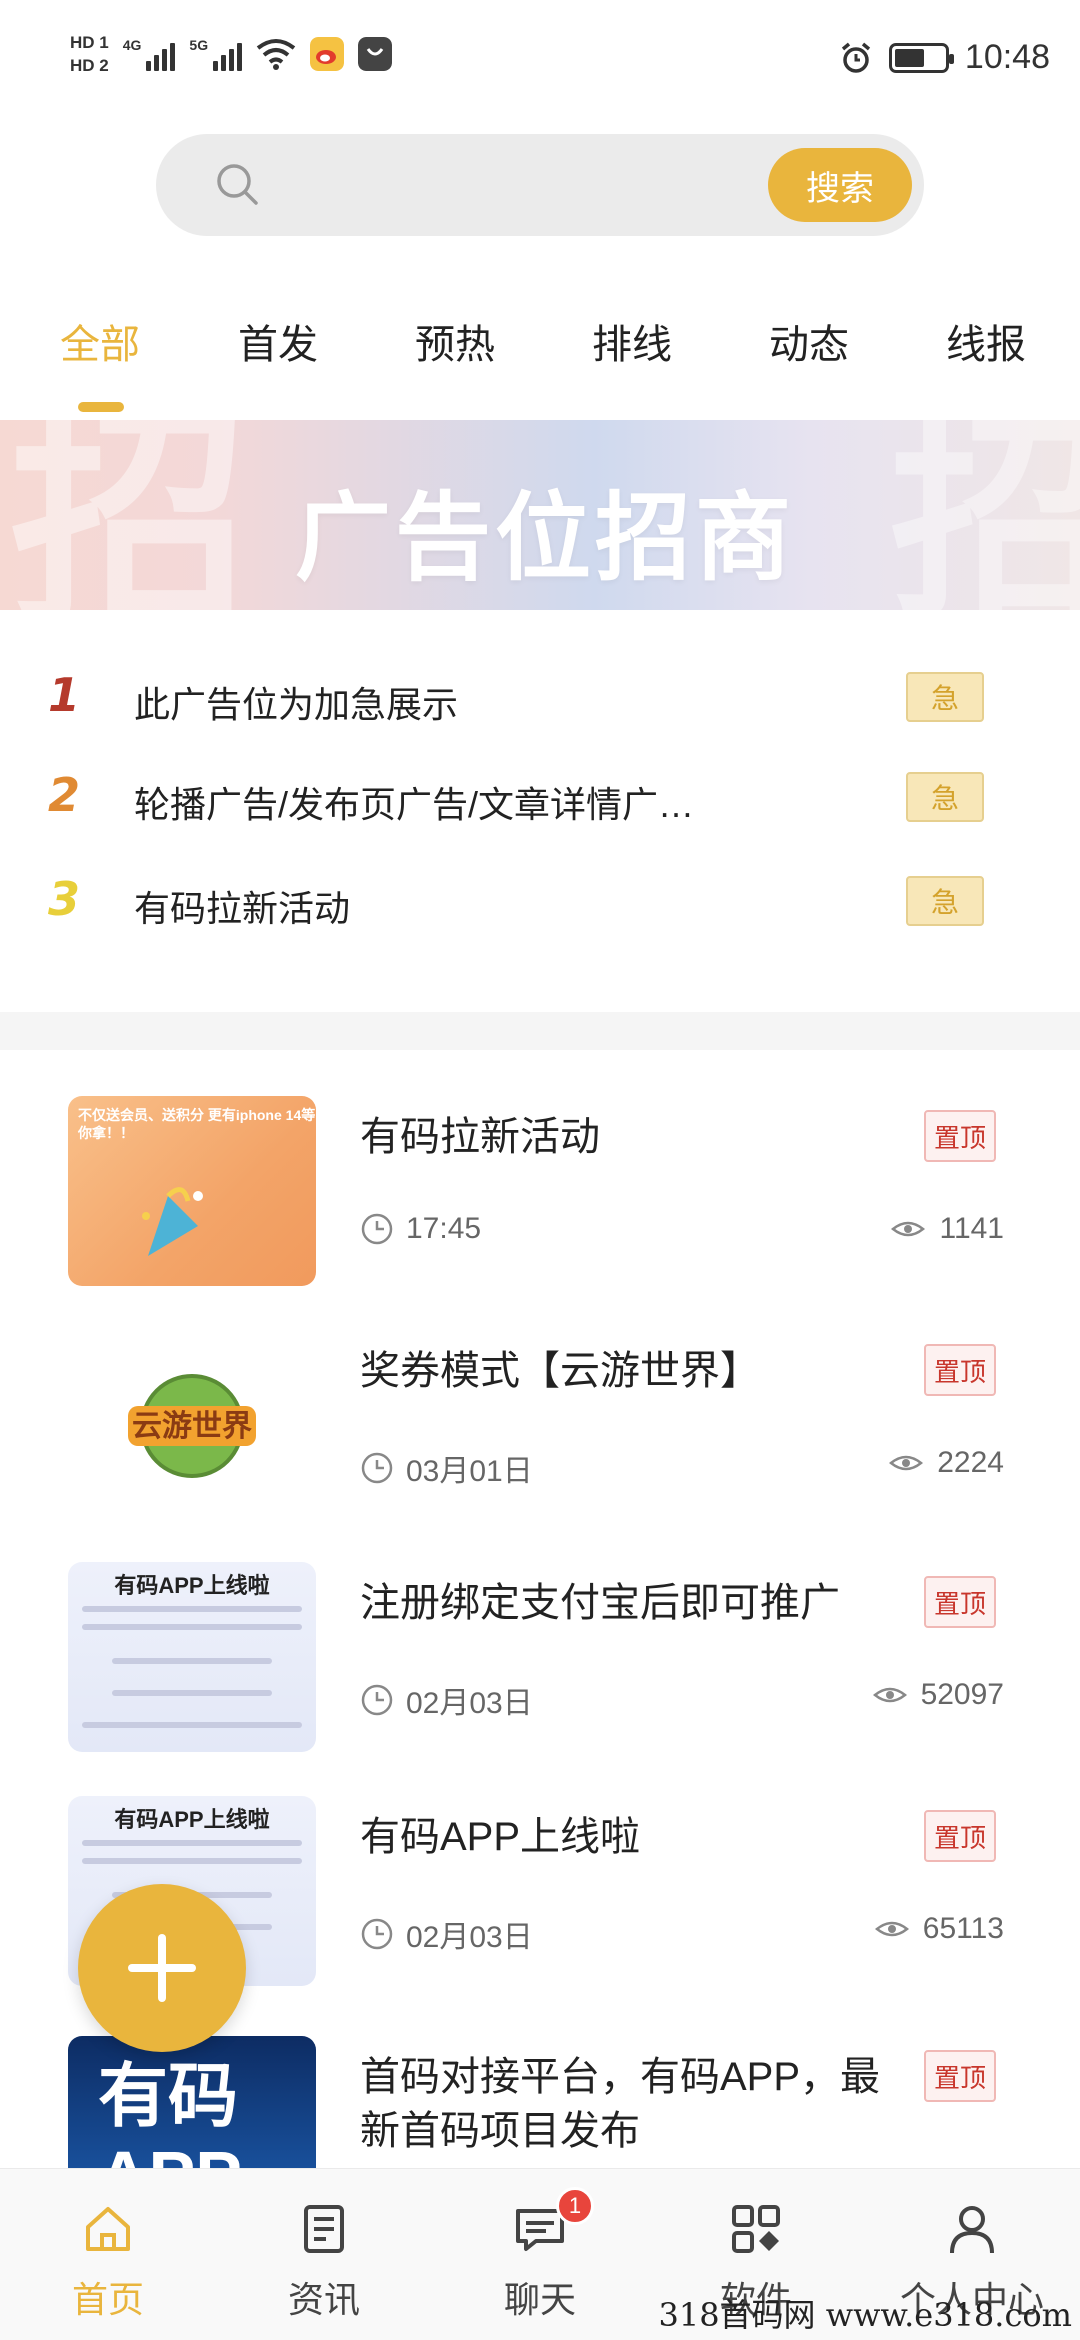 This screenshot has height=2340, width=1080. What do you see at coordinates (197, 1124) in the screenshot?
I see `thumbnail-caption: 不仅送会员、送积分 更有iphone 14等你拿！！` at bounding box center [197, 1124].